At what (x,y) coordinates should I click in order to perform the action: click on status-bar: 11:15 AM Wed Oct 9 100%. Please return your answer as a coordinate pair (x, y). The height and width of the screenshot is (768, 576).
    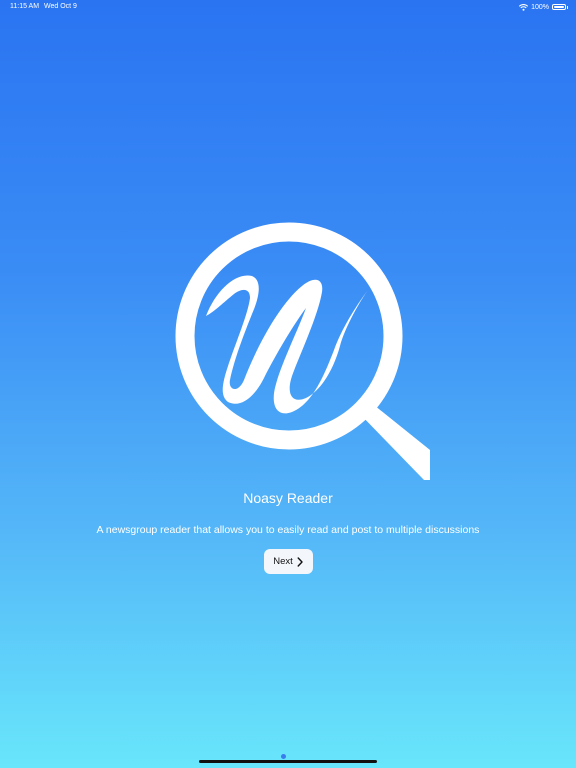
    Looking at the image, I should click on (288, 7).